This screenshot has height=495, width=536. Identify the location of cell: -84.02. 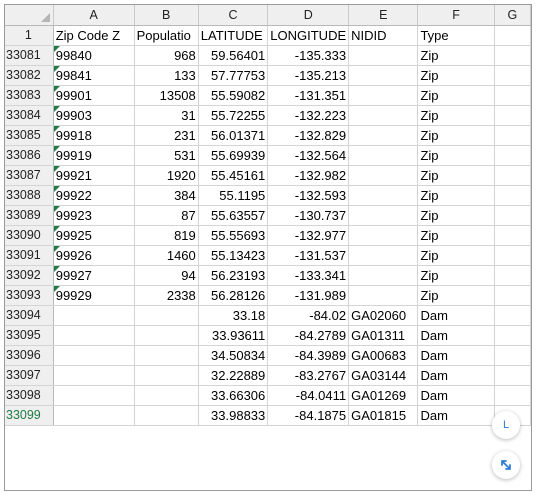
(308, 315).